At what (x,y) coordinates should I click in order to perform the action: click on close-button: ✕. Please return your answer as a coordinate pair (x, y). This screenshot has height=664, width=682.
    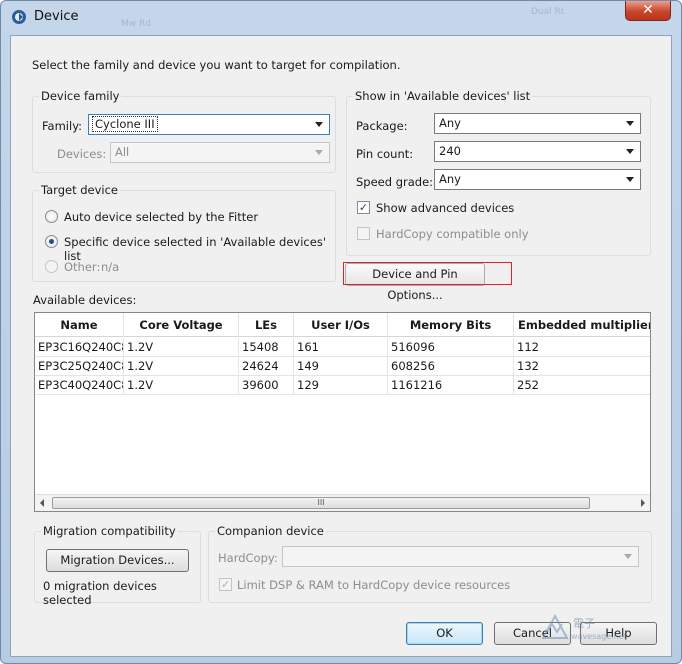
    Looking at the image, I should click on (648, 11).